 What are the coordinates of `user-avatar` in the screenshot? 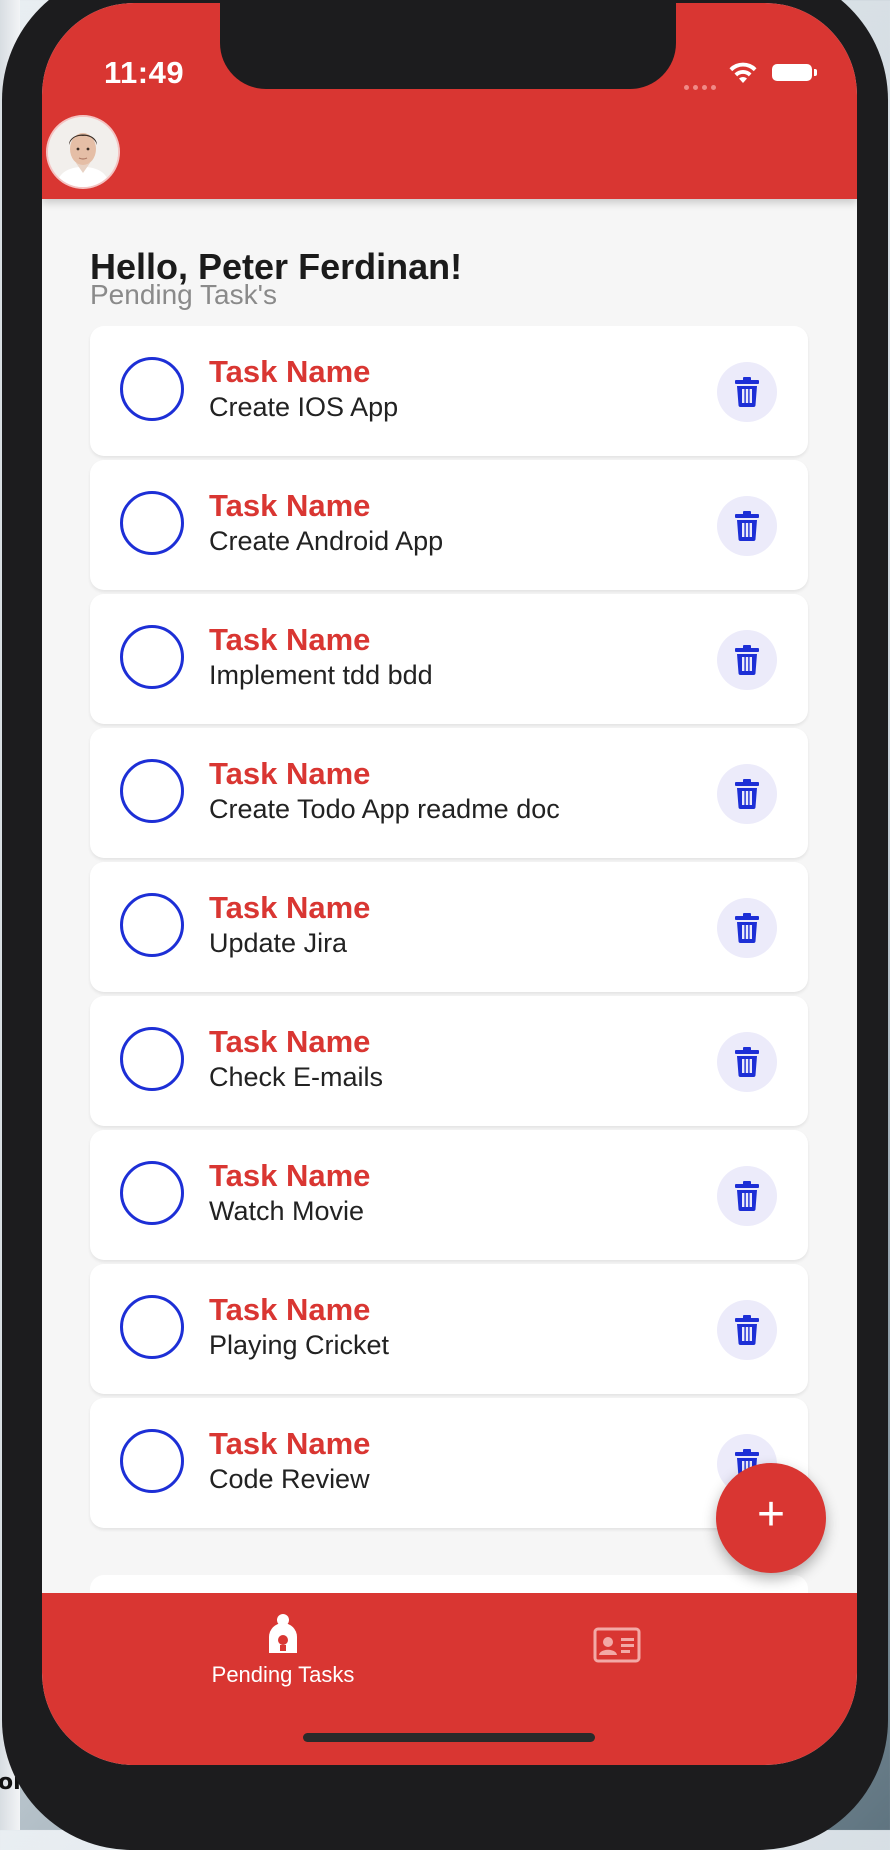 It's located at (83, 152).